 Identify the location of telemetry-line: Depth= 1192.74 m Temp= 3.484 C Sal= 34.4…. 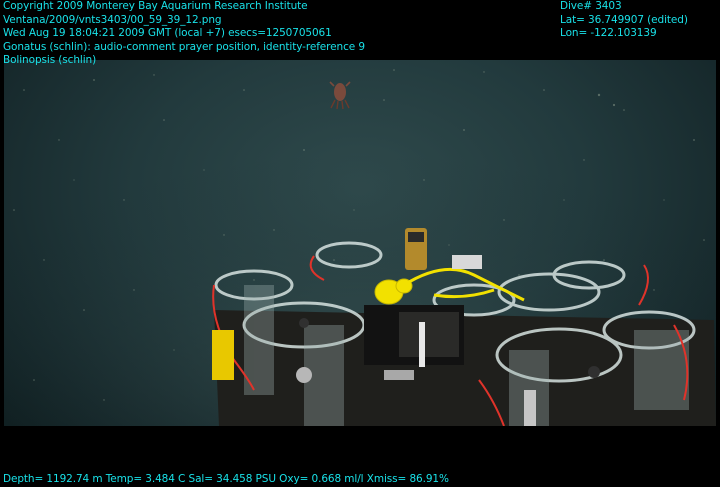
(226, 479).